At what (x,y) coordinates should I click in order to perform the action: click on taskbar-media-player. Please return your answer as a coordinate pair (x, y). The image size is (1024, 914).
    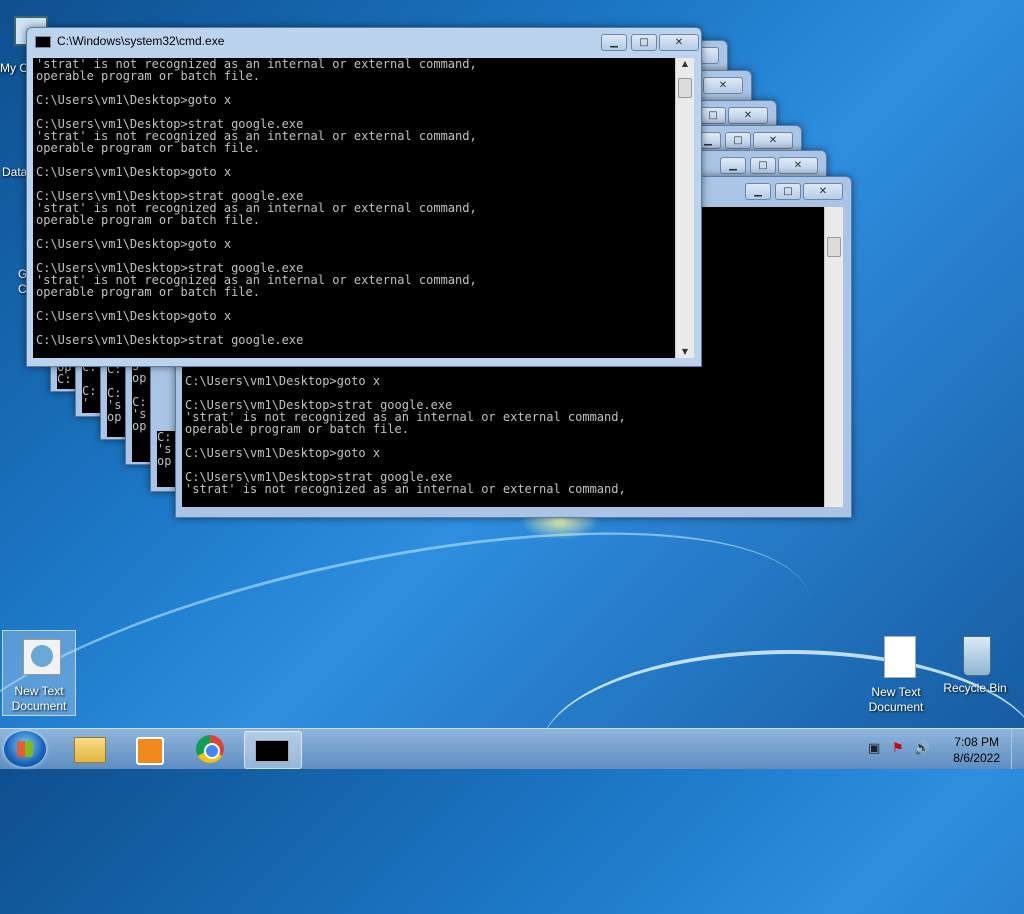
    Looking at the image, I should click on (150, 749).